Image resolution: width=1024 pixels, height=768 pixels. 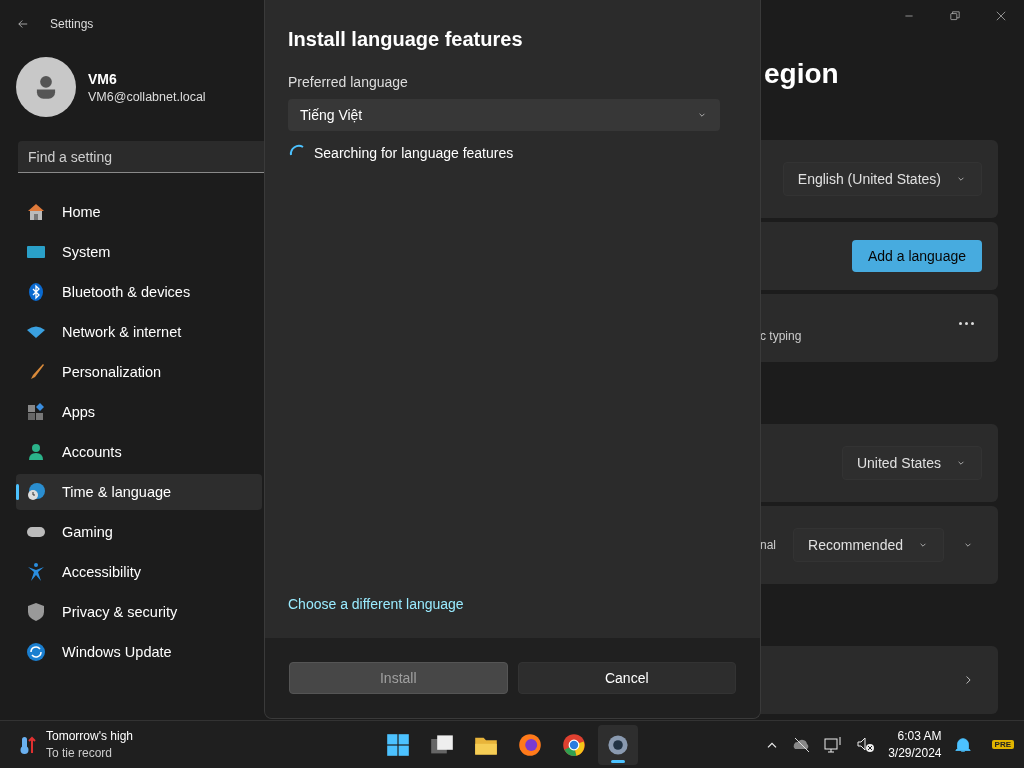 I want to click on status-text: Searching for language features, so click(x=414, y=153).